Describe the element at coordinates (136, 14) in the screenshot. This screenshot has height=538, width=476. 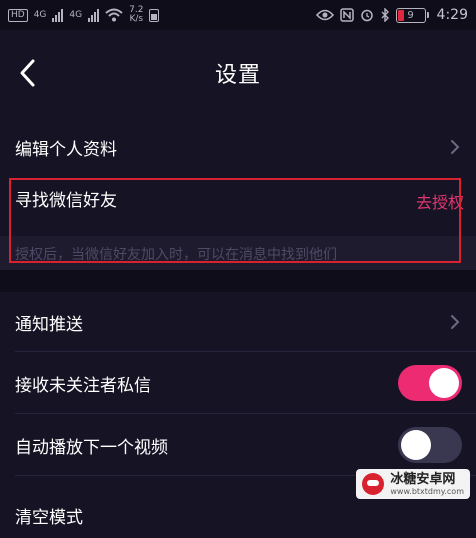
I see `network-speed: 7.2 K/s` at that location.